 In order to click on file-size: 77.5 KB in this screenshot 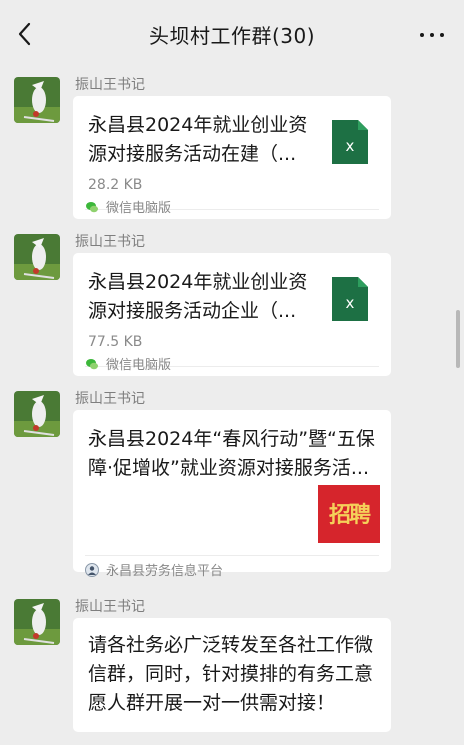, I will do `click(115, 342)`.